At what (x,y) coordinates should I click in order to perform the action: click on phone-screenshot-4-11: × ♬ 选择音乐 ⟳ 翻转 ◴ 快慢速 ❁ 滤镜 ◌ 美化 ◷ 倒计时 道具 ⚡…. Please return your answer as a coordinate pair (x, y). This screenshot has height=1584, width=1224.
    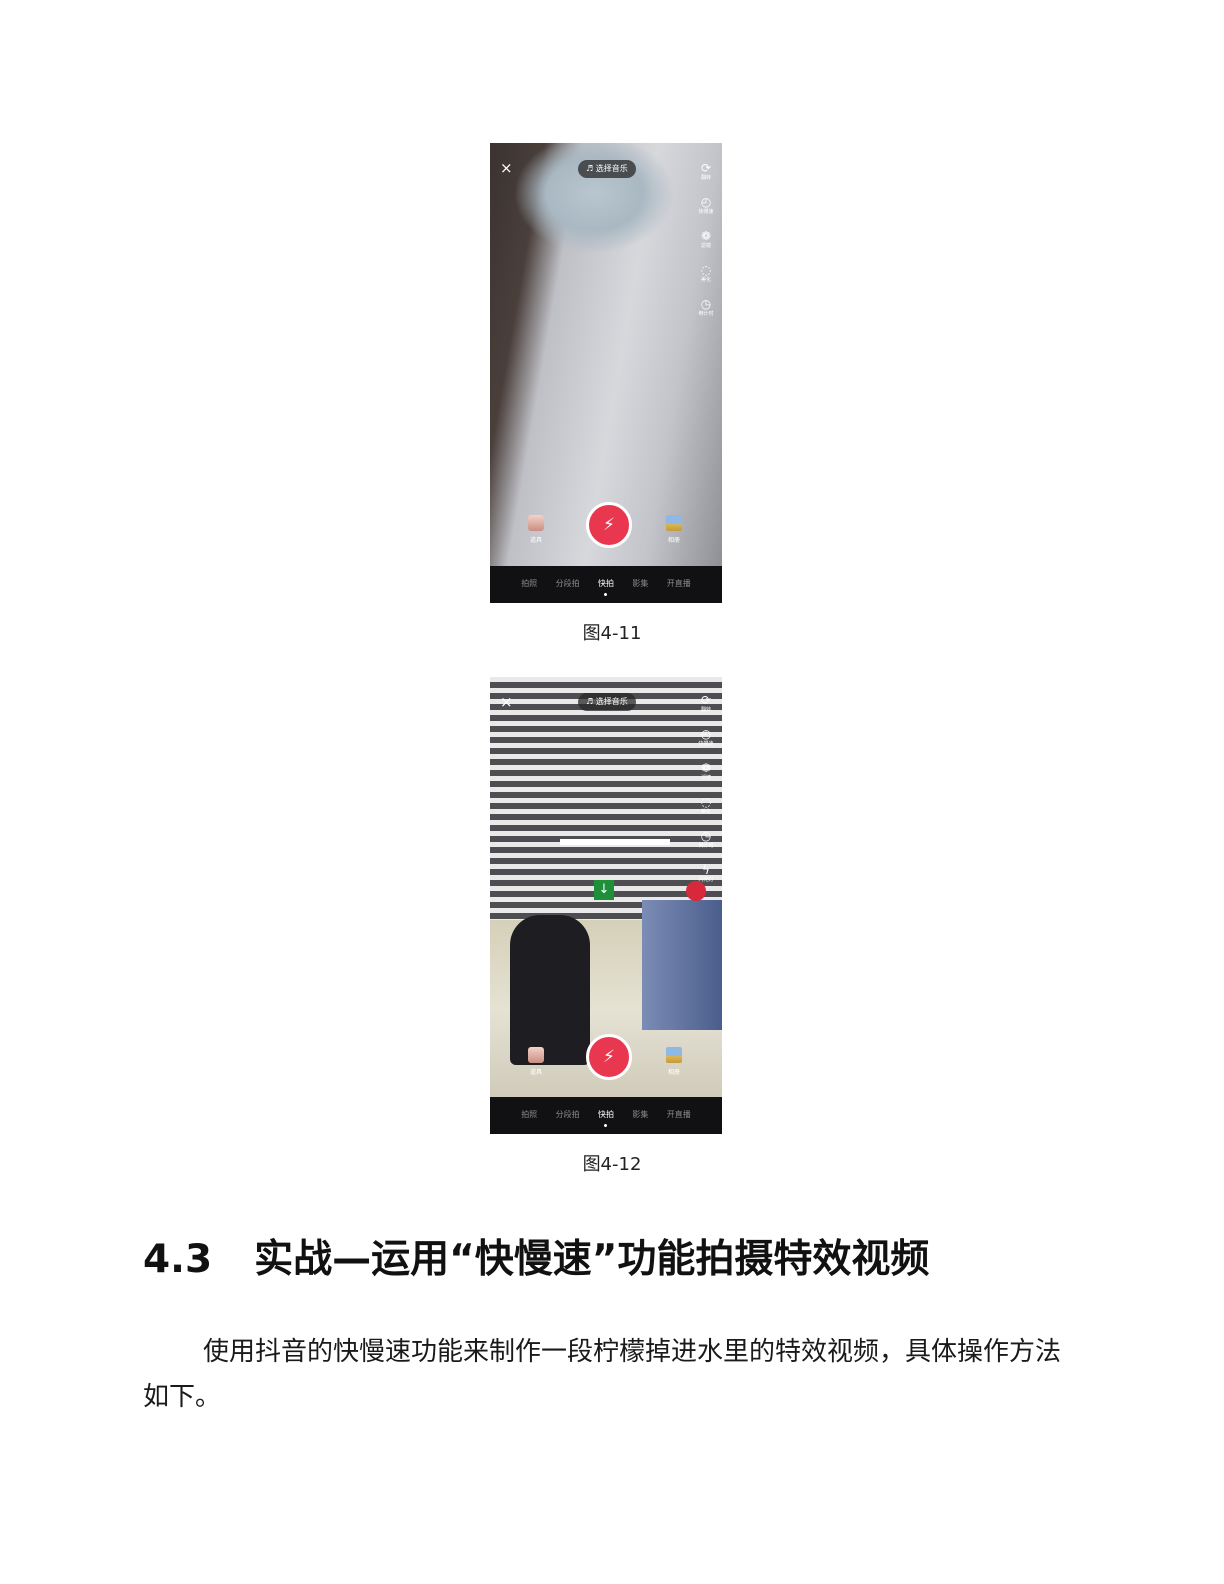
    Looking at the image, I should click on (606, 373).